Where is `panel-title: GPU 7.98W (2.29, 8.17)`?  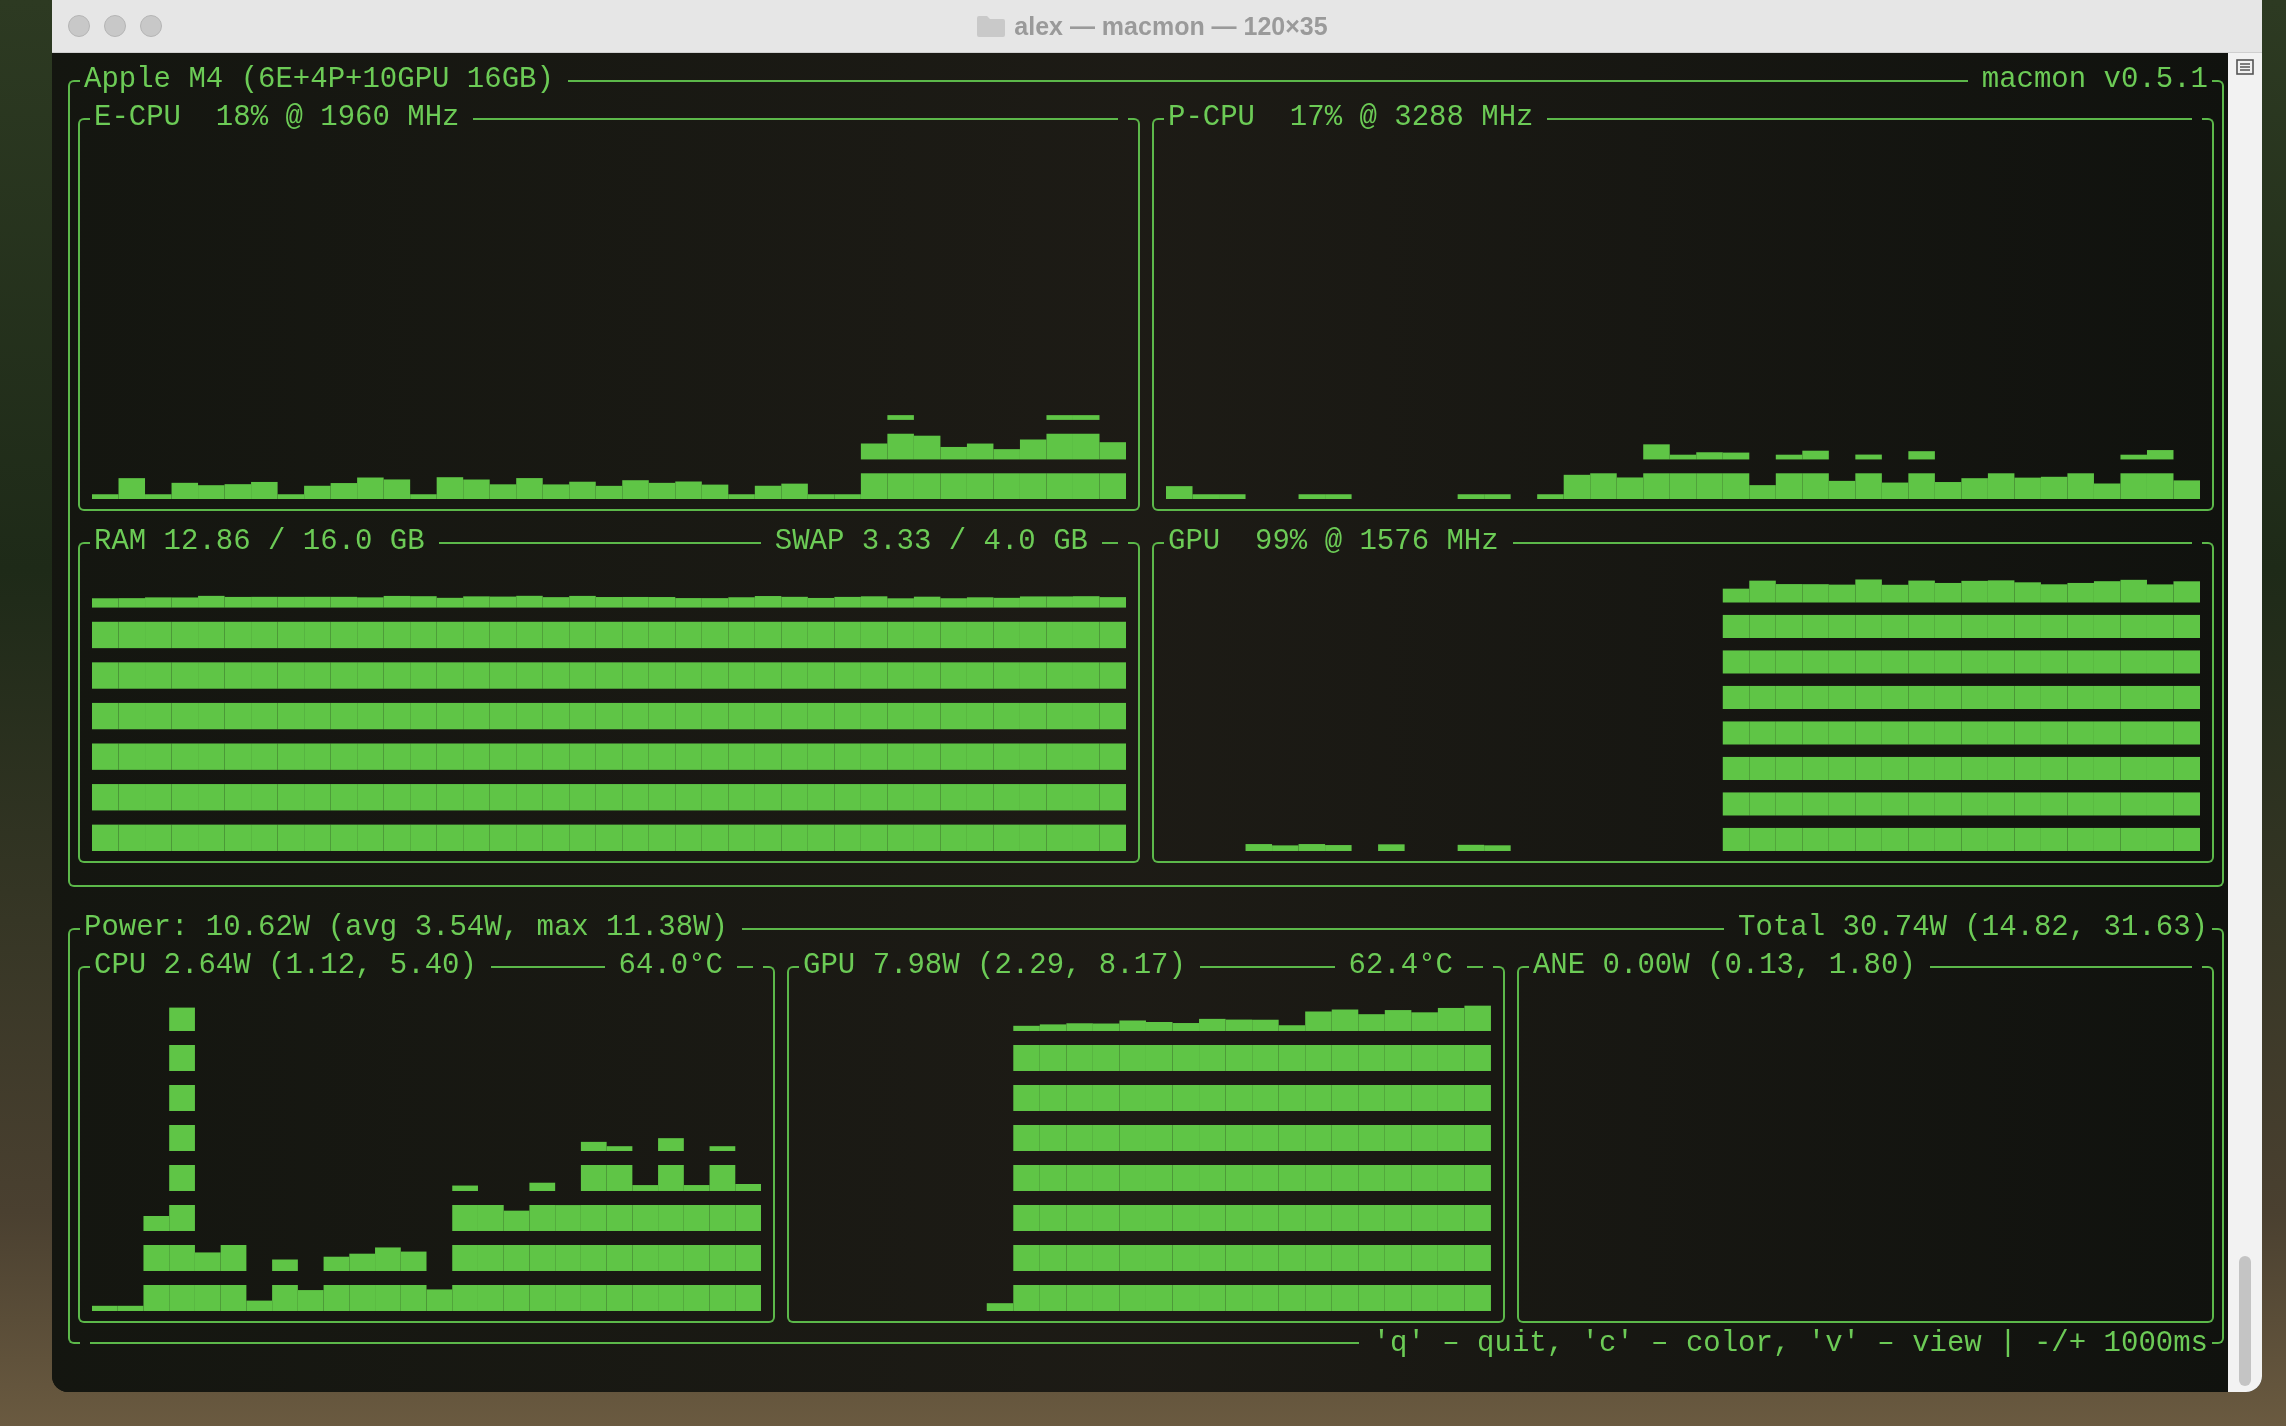
panel-title: GPU 7.98W (2.29, 8.17) is located at coordinates (994, 966).